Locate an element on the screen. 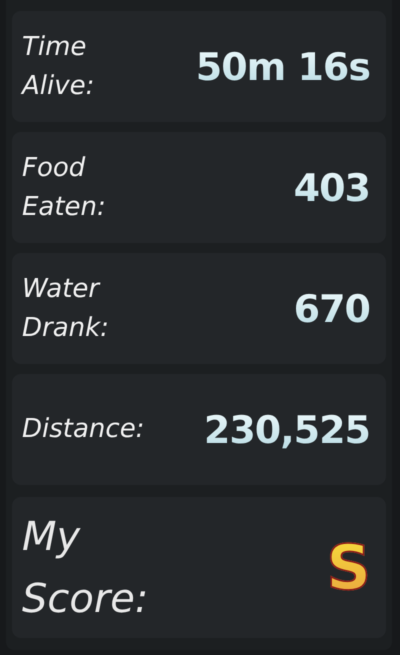 Image resolution: width=400 pixels, height=655 pixels. stat-label: My Score is located at coordinates (86, 568).